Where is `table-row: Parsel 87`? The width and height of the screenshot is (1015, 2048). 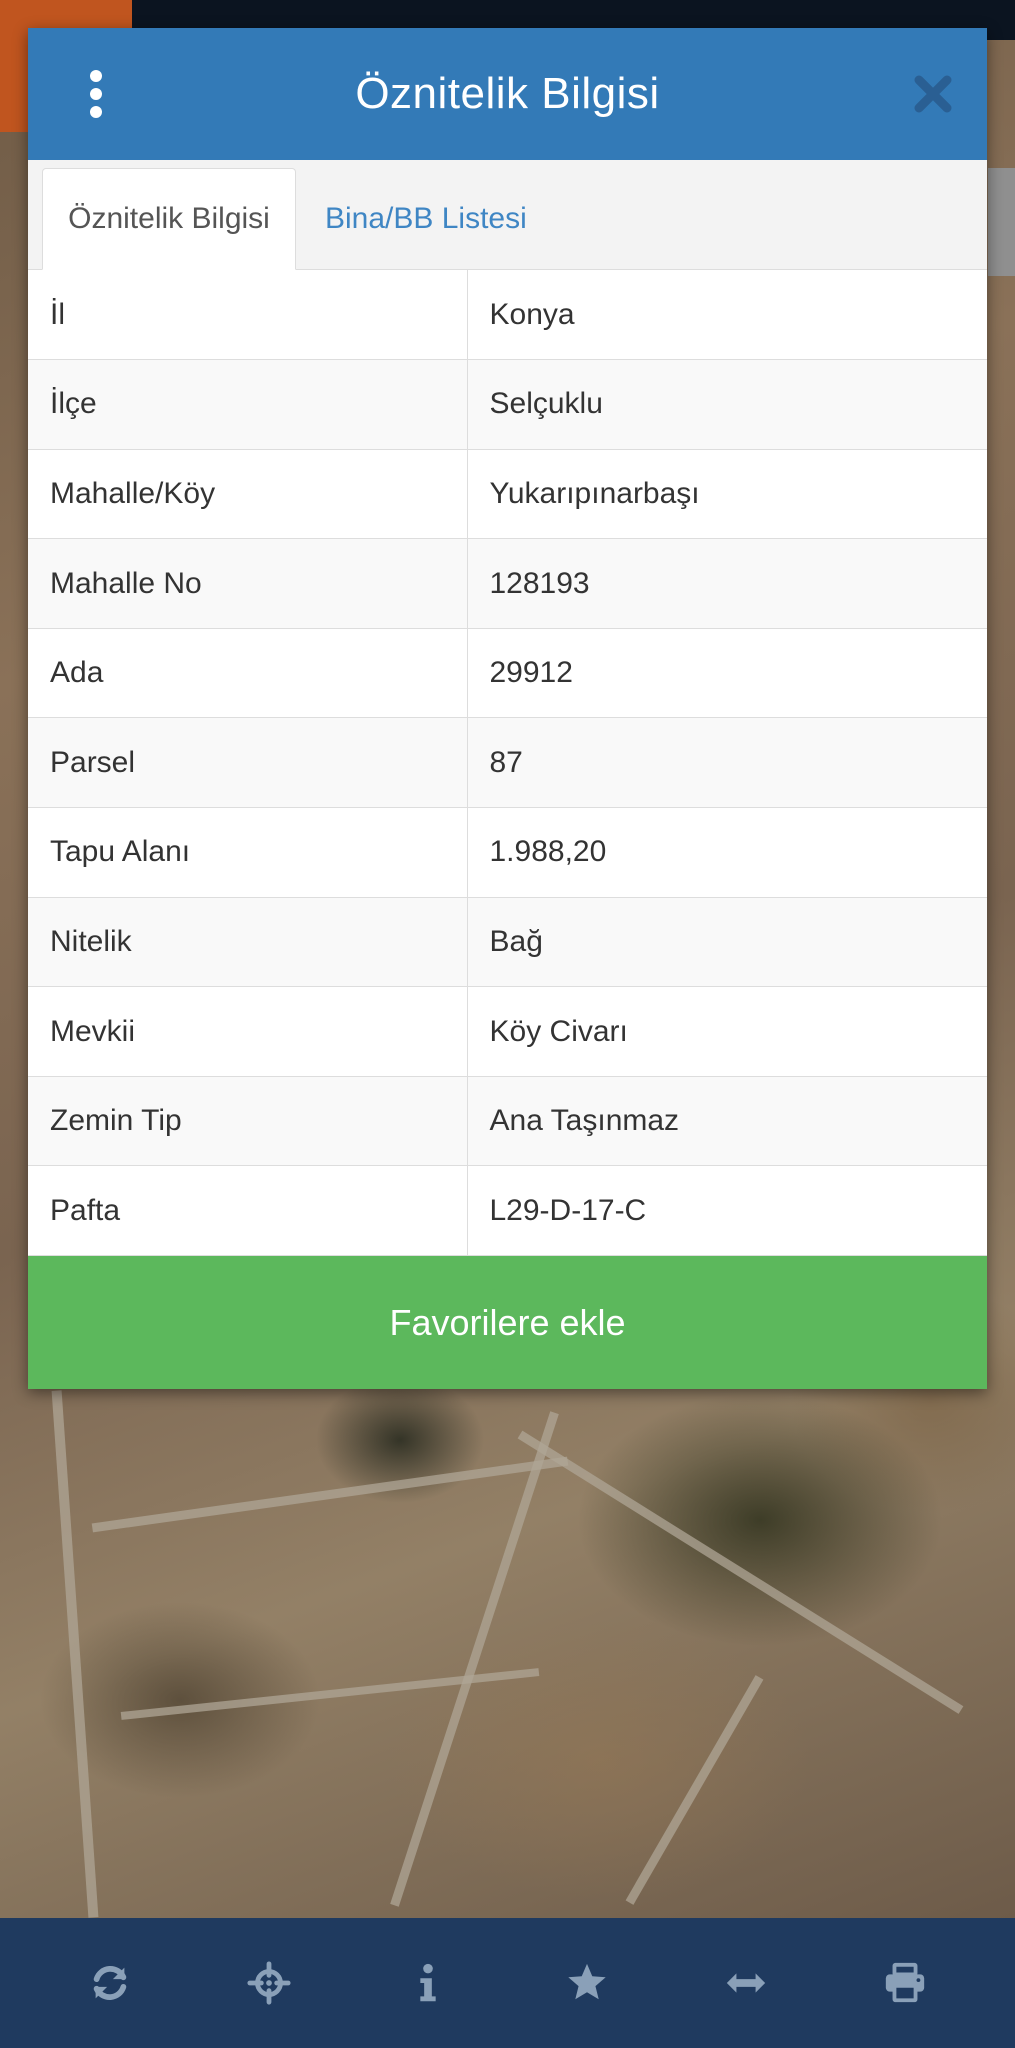
table-row: Parsel 87 is located at coordinates (507, 763).